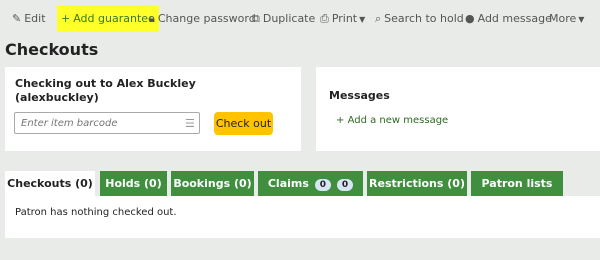 This screenshot has width=600, height=260. I want to click on page-title: Checkouts, so click(52, 49).